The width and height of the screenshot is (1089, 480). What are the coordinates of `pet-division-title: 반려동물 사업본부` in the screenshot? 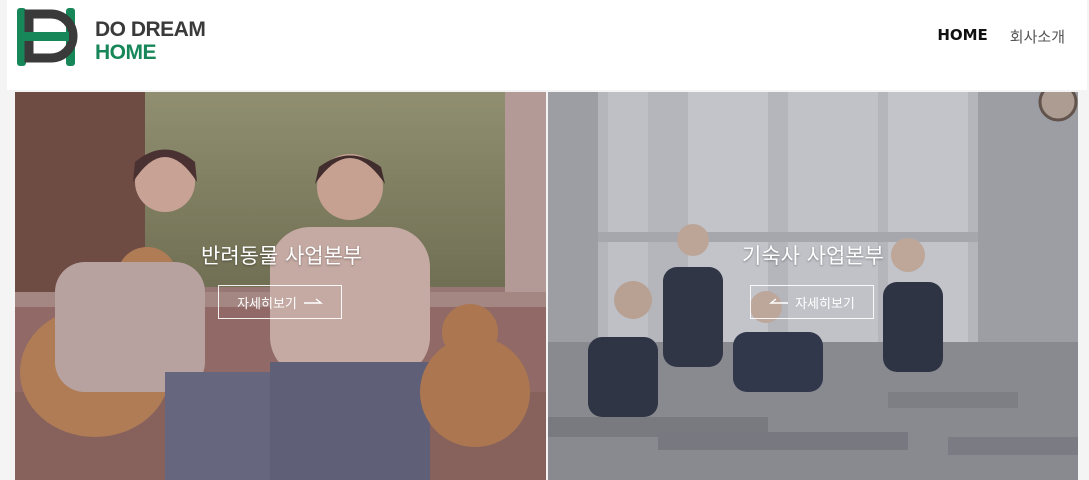 It's located at (282, 256).